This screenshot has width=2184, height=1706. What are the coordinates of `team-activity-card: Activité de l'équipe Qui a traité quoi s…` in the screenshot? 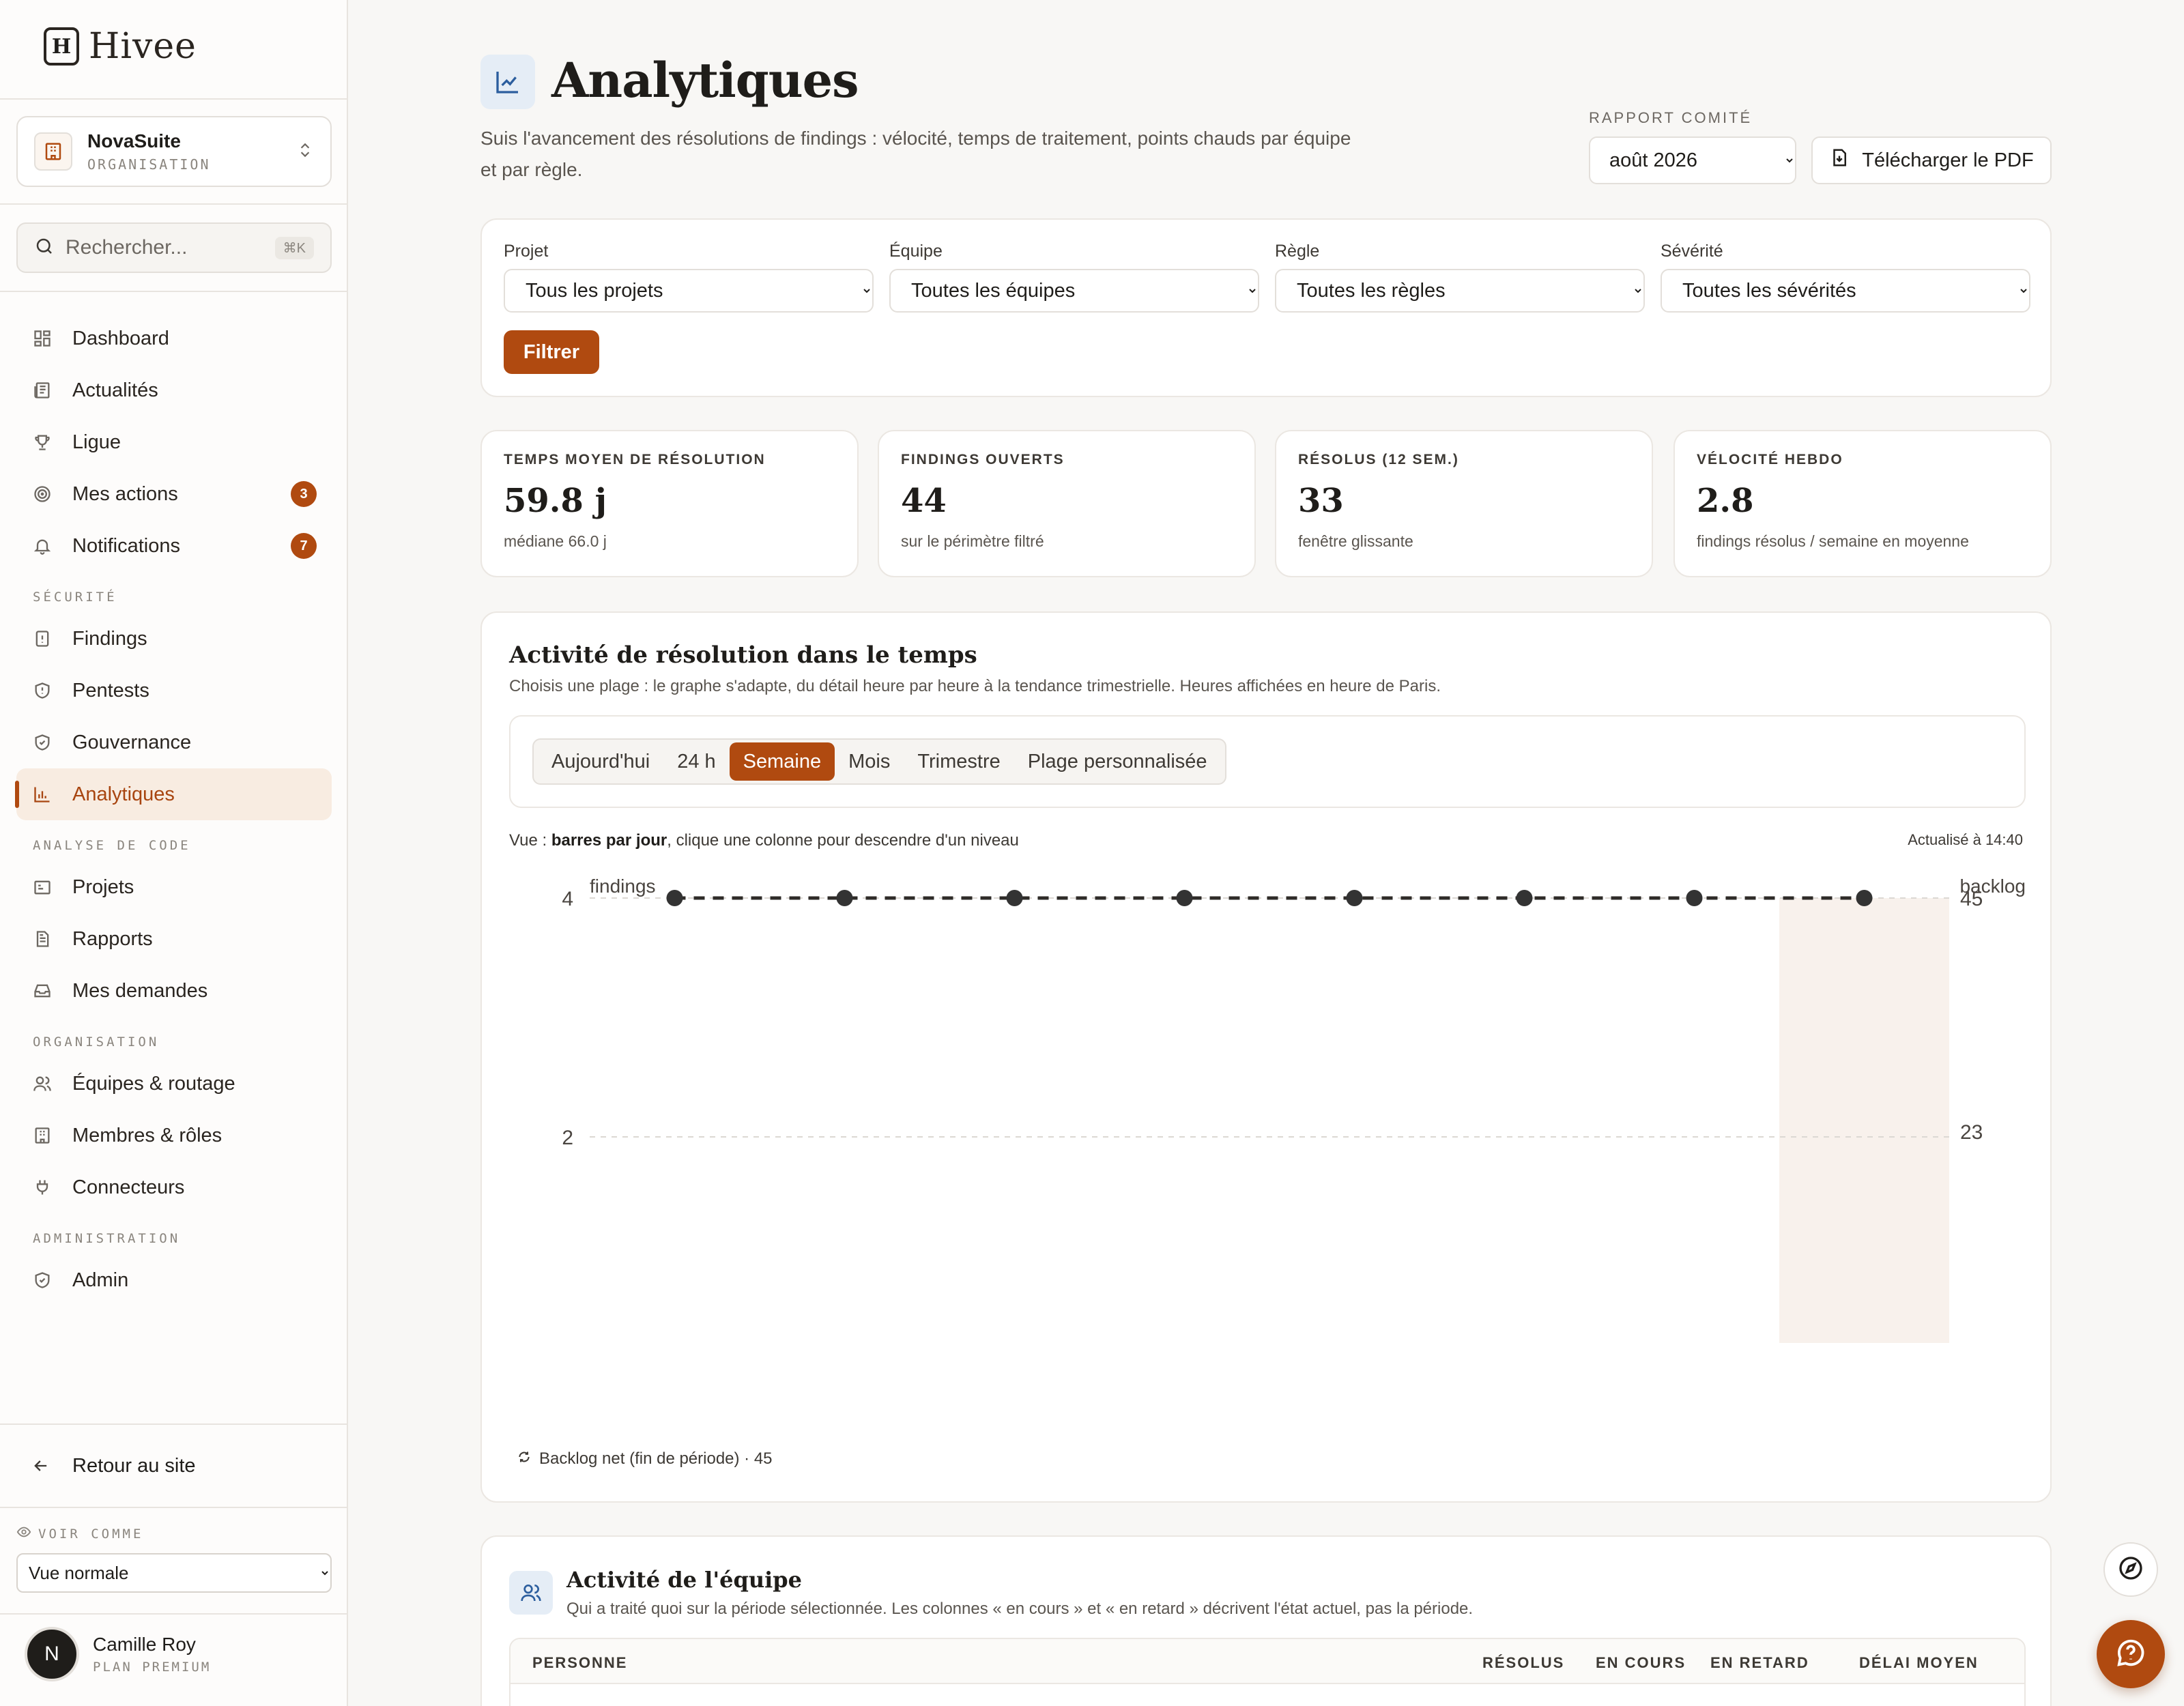 It's located at (1266, 1621).